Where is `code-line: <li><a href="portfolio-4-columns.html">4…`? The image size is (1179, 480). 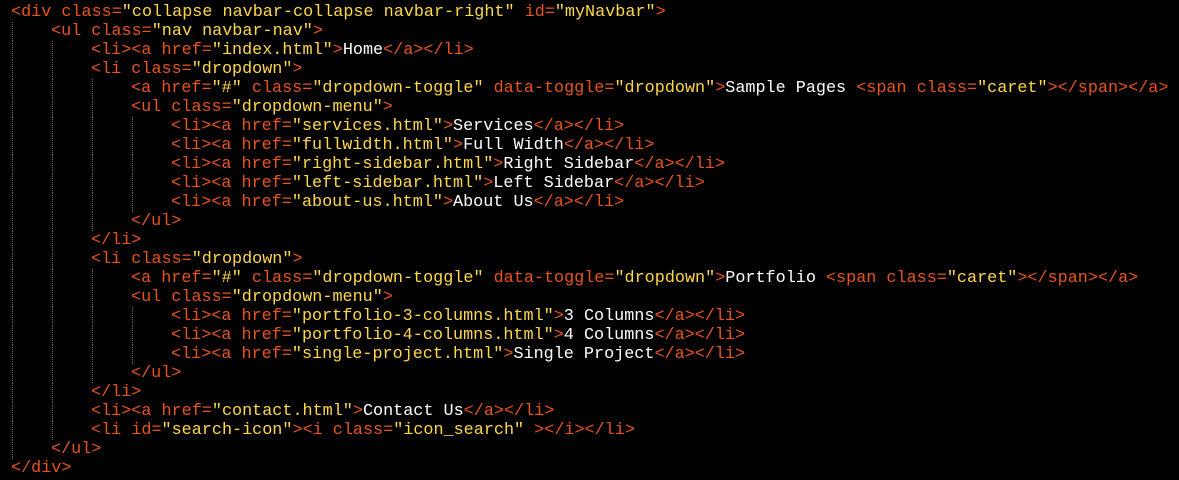
code-line: <li><a href="portfolio-4-columns.html">4… is located at coordinates (589, 335).